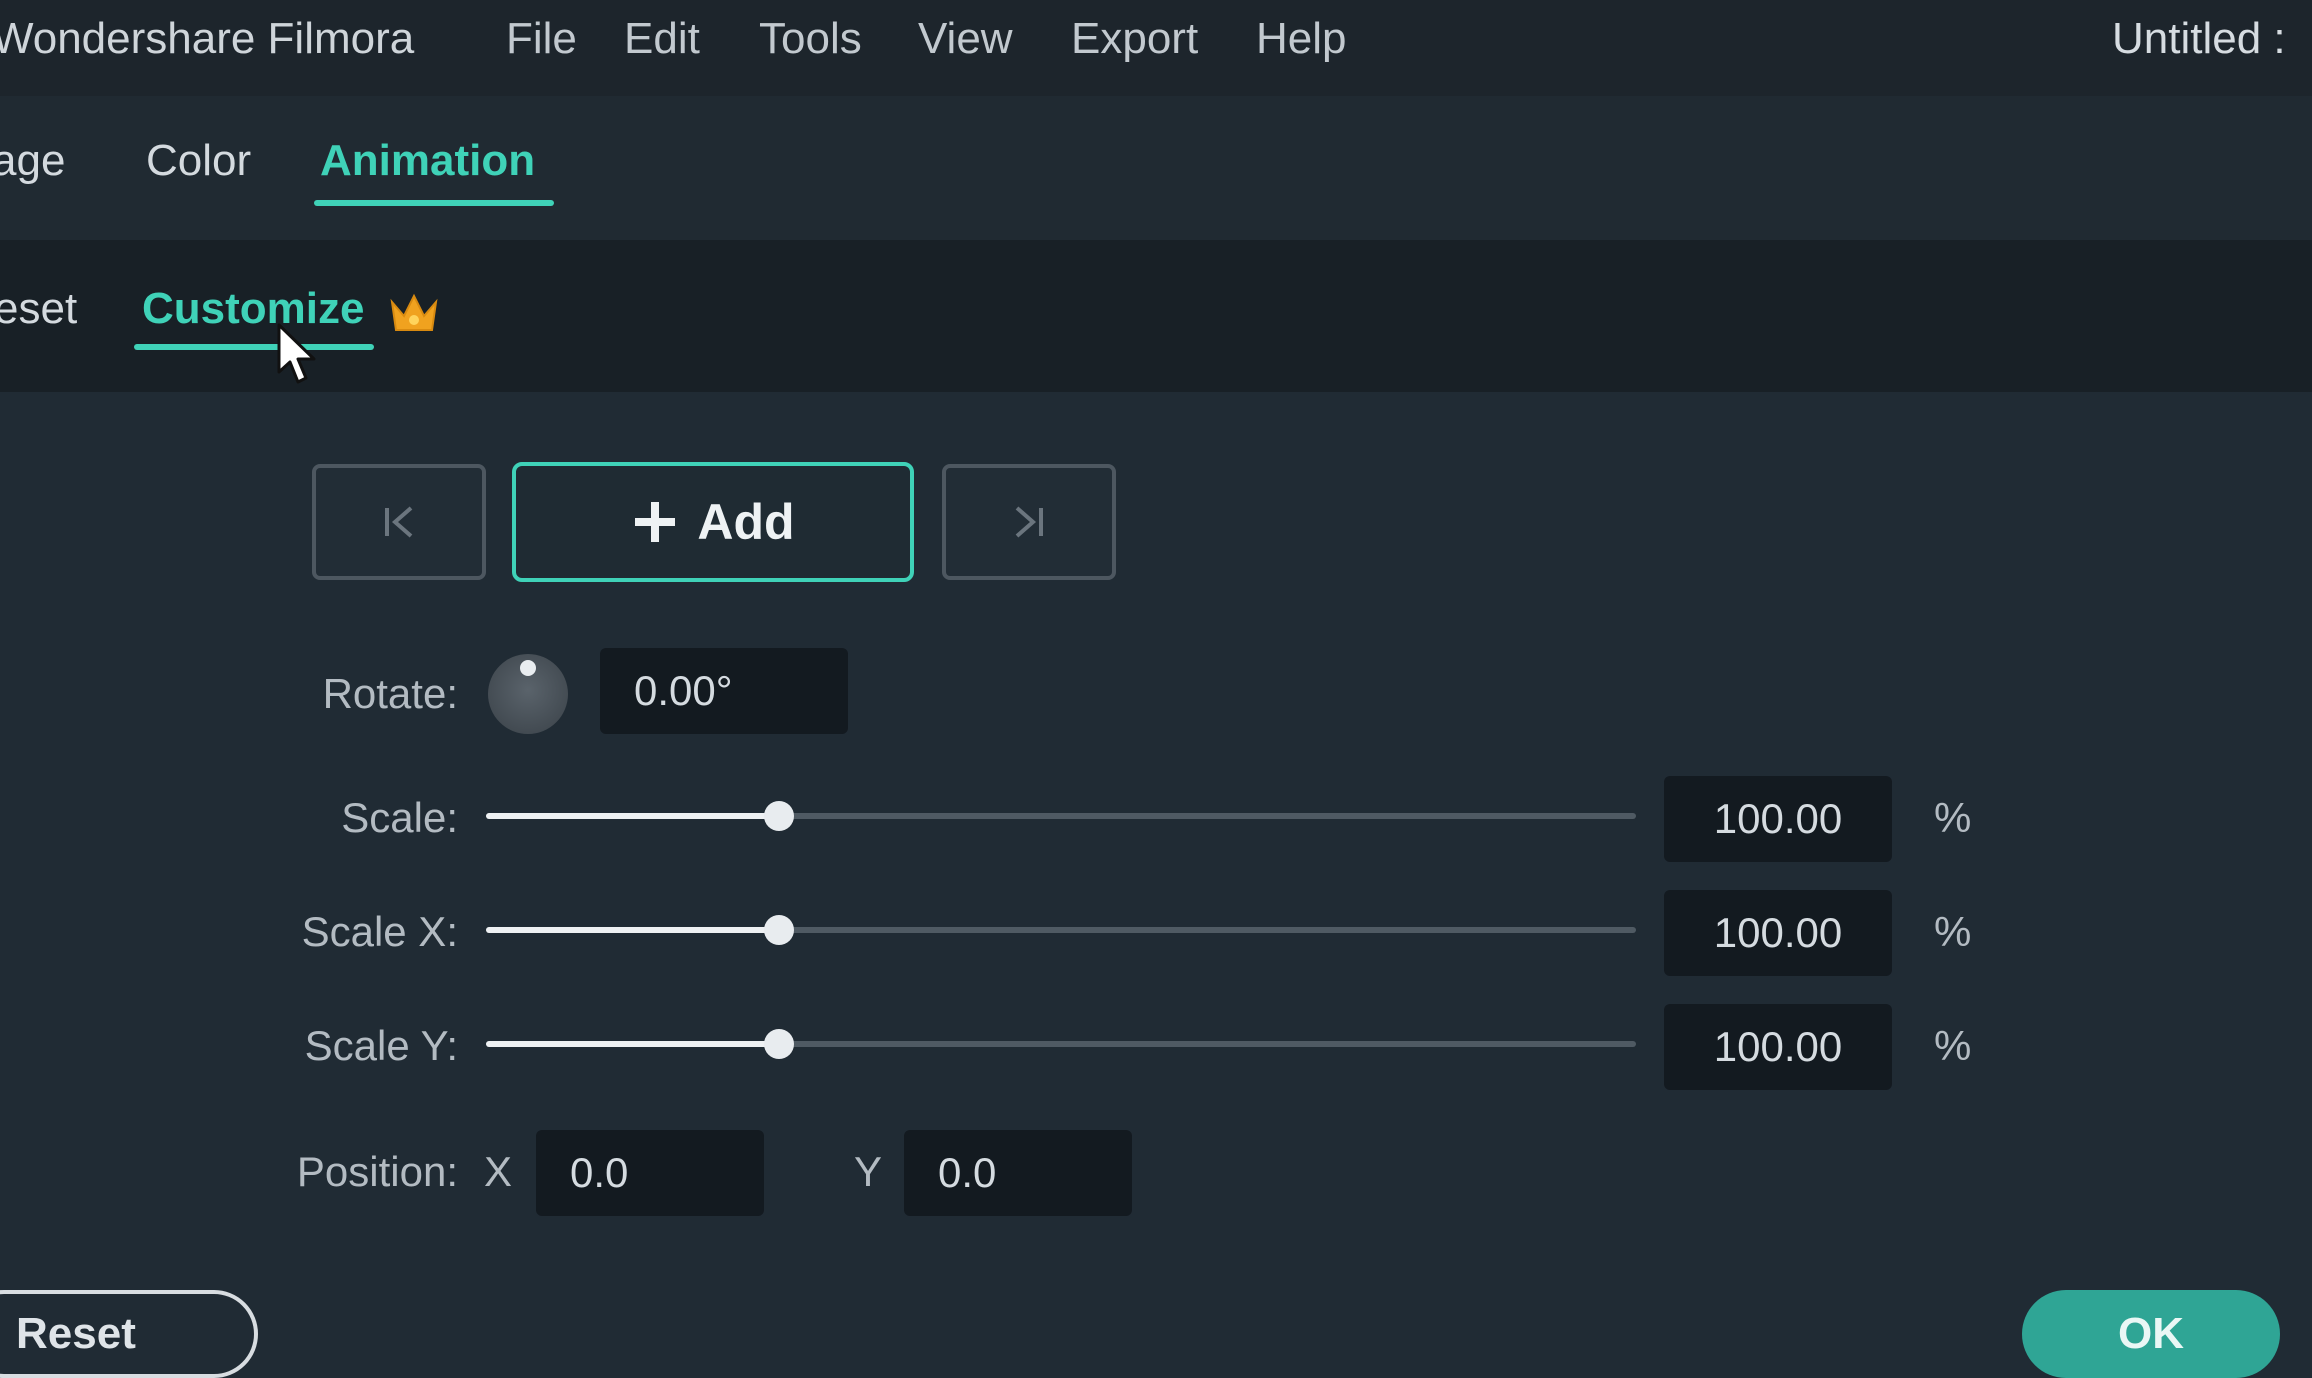 This screenshot has width=2312, height=1378. I want to click on prev-keyframe-icon, so click(399, 522).